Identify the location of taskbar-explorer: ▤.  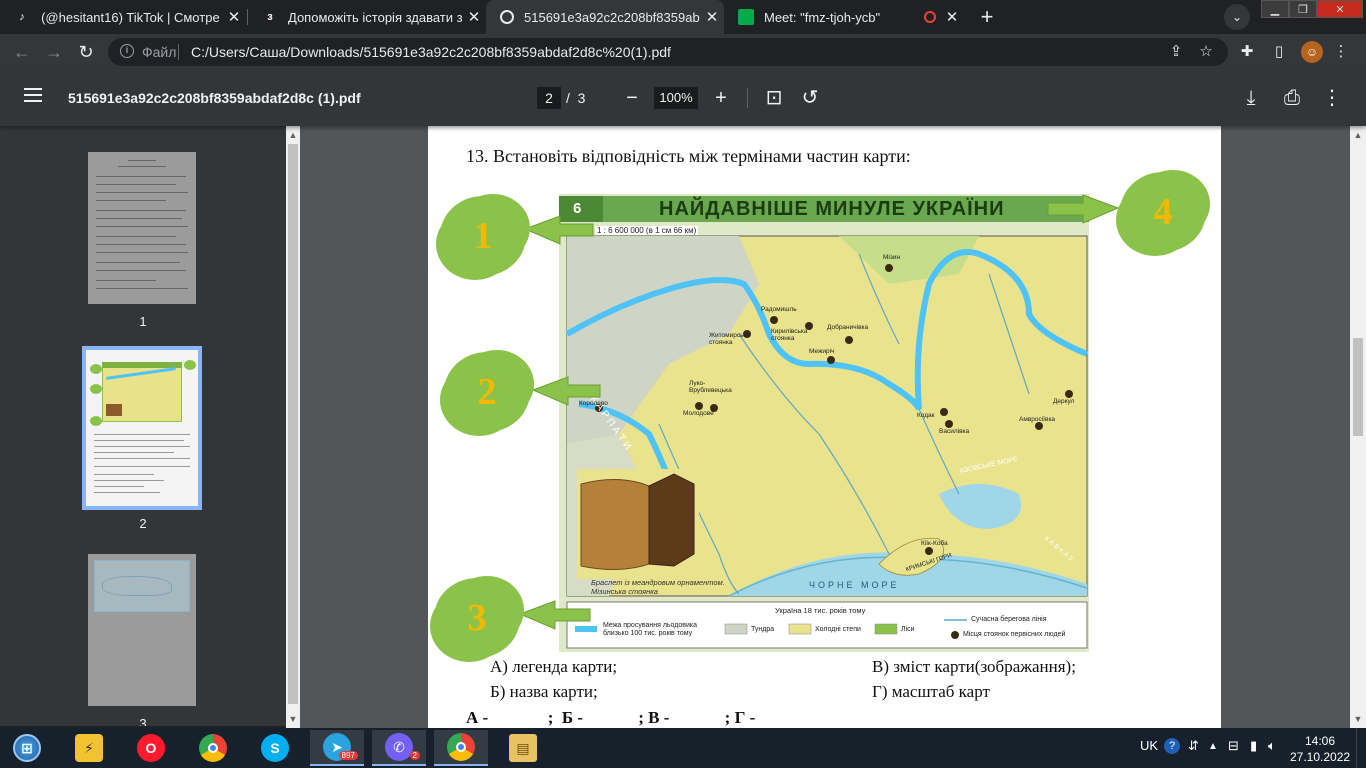
(523, 748).